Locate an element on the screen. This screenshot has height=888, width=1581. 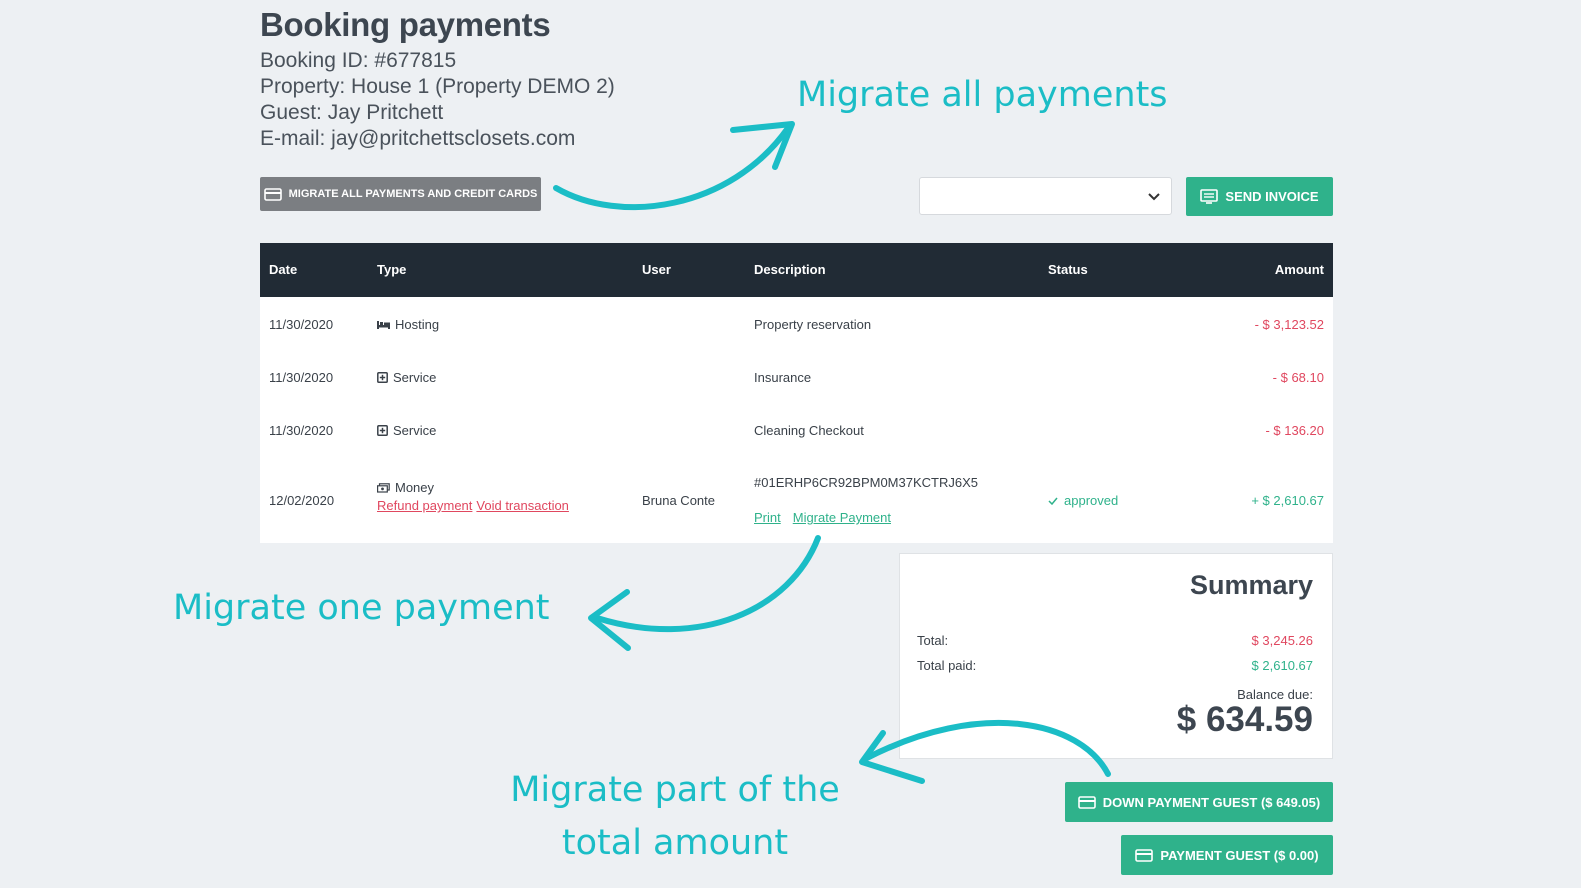
arrow-migrate-part is located at coordinates (987, 748).